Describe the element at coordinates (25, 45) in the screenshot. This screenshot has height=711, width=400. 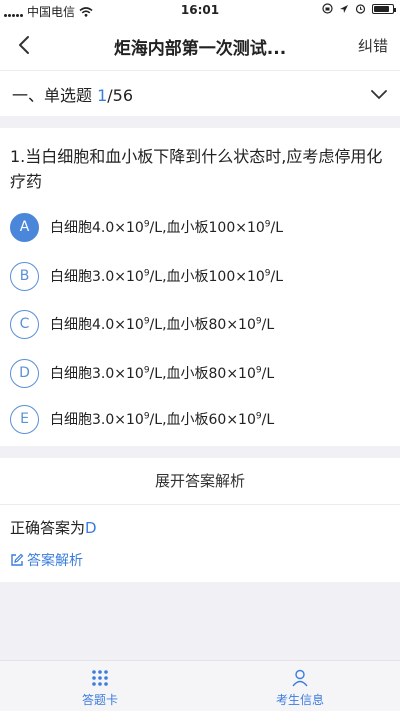
I see `chevron-left-icon` at that location.